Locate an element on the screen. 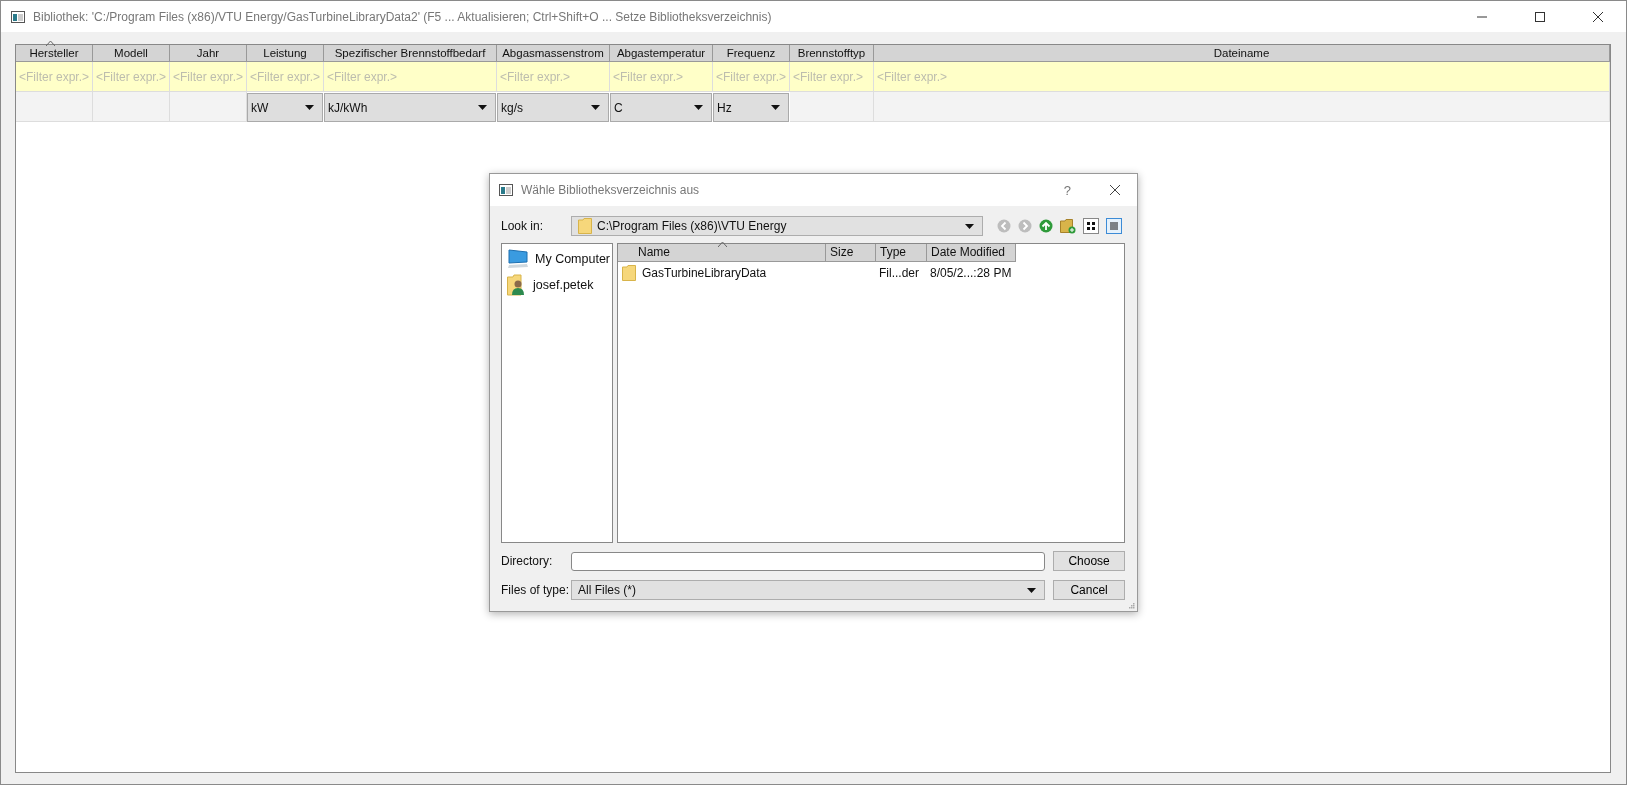 Image resolution: width=1627 pixels, height=785 pixels. file-name: GasTurbineLibraryData is located at coordinates (722, 273).